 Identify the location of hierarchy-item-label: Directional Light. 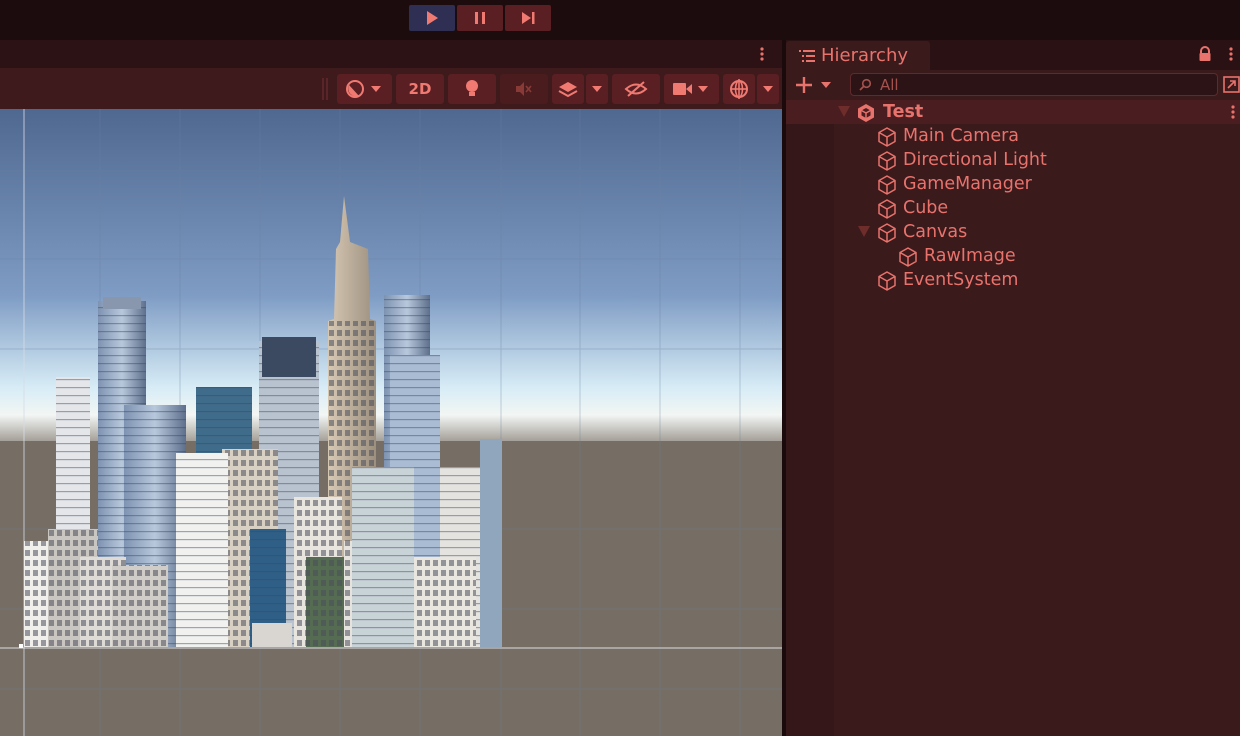
(975, 160).